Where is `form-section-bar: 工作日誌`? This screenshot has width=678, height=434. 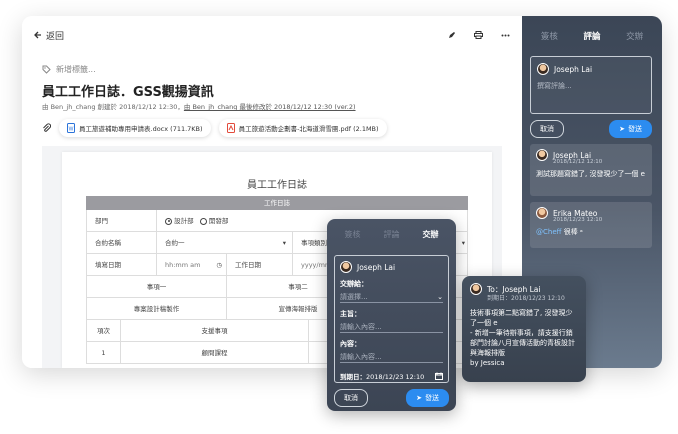 form-section-bar: 工作日誌 is located at coordinates (277, 203).